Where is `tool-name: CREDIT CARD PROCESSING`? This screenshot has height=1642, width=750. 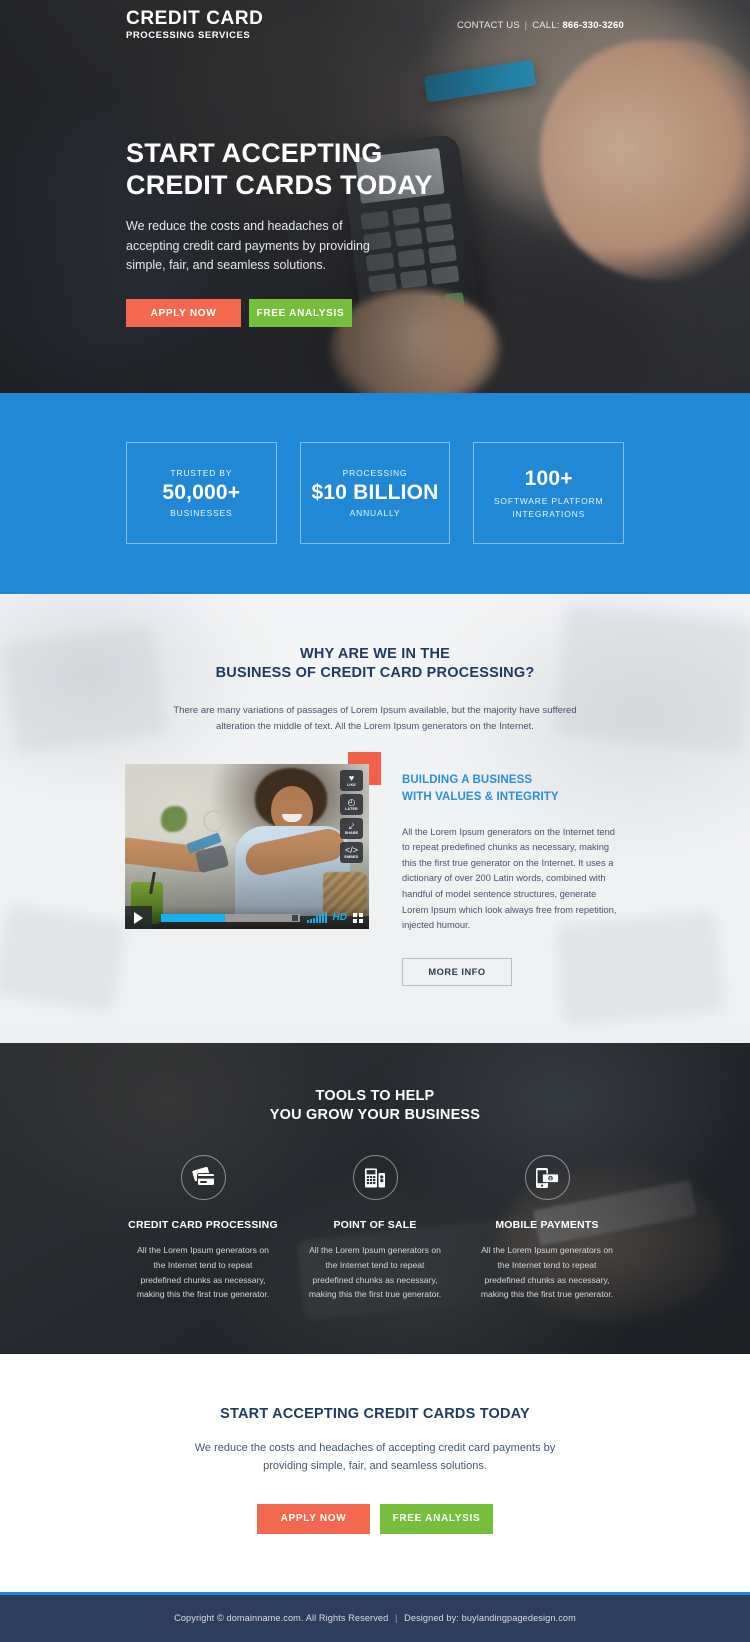
tool-name: CREDIT CARD PROCESSING is located at coordinates (203, 1225).